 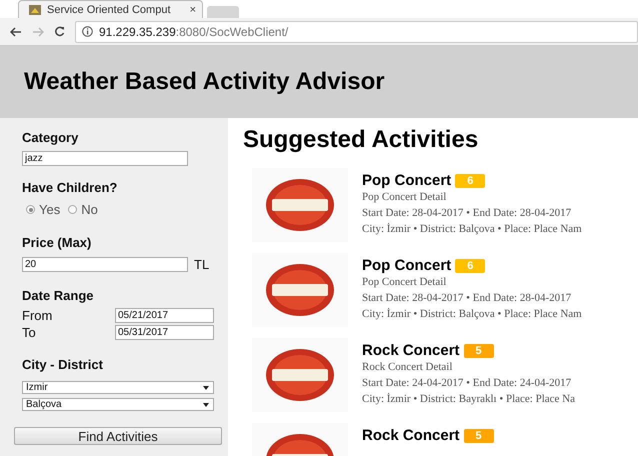 I want to click on date-range-label: Date Range, so click(x=58, y=296).